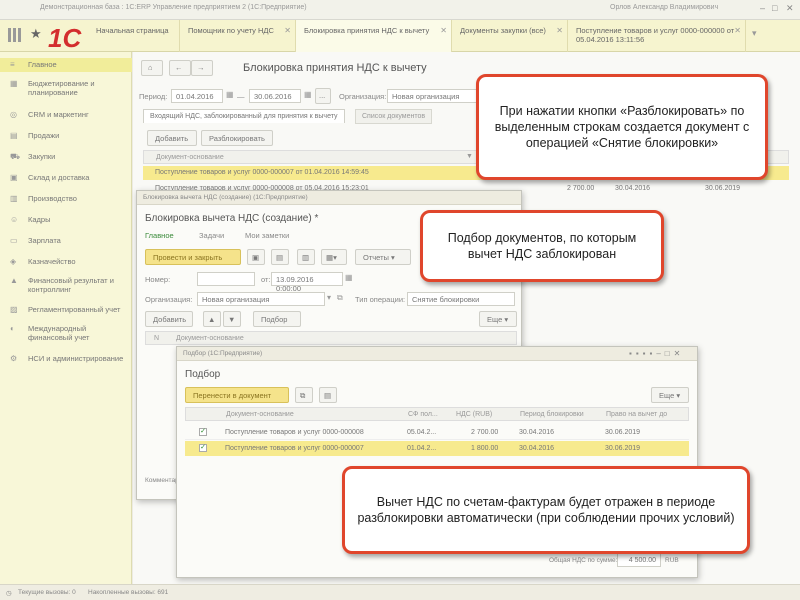 The image size is (800, 600). Describe the element at coordinates (66, 135) in the screenshot. I see `sidebar-item-sales: ▤ Продажи` at that location.